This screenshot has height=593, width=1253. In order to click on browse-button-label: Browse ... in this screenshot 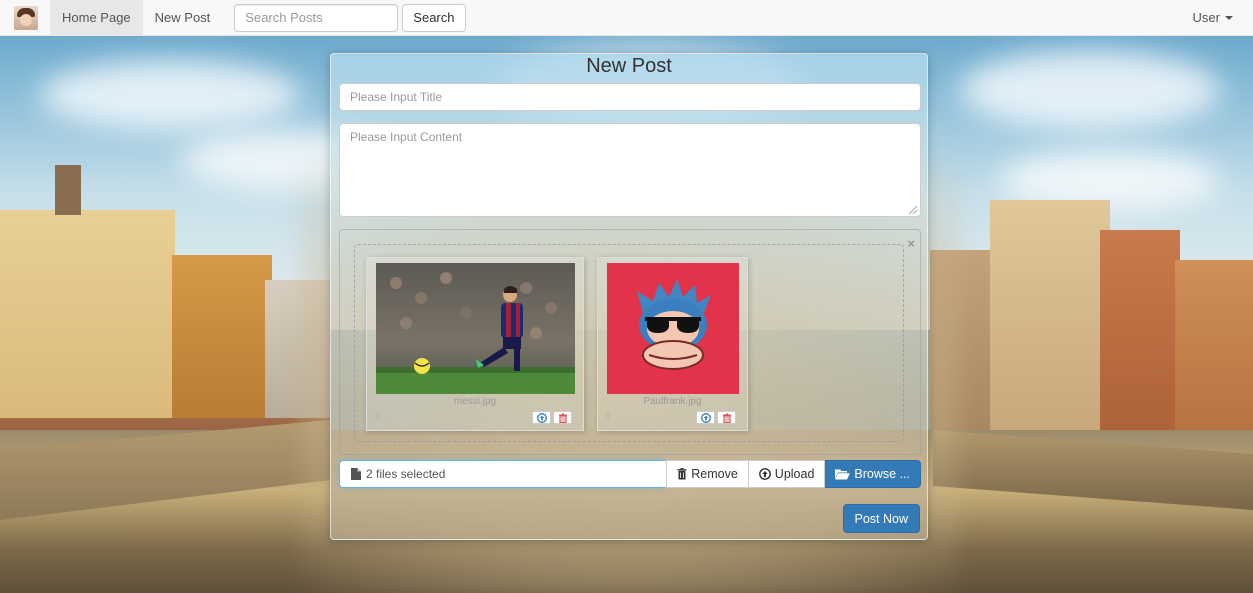, I will do `click(882, 474)`.